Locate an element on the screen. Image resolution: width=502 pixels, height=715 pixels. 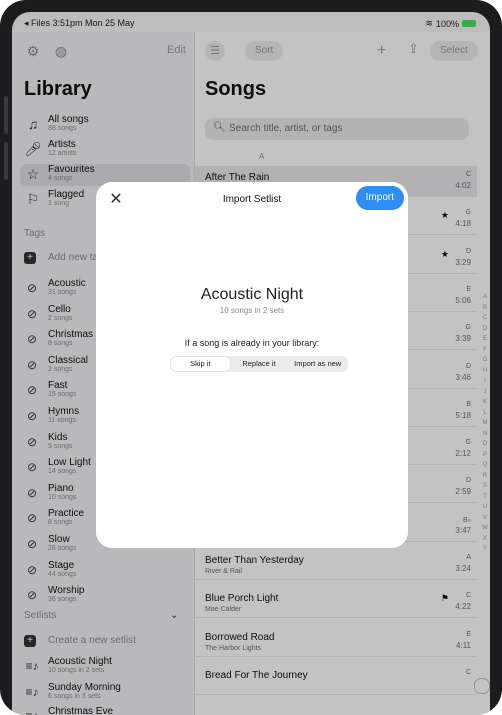
volume-down-button is located at coordinates (6, 161).